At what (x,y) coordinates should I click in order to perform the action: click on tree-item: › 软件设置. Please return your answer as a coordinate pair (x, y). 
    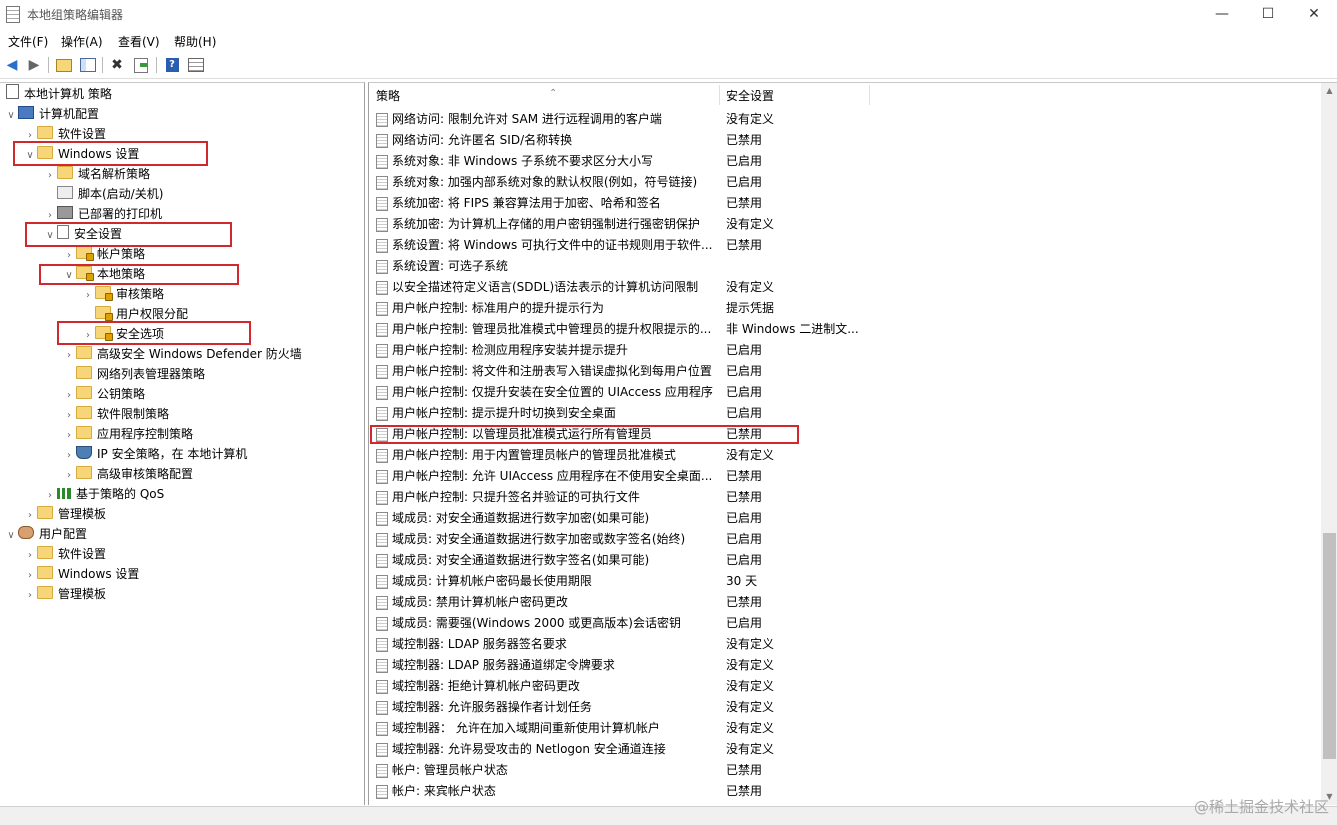
    Looking at the image, I should click on (64, 554).